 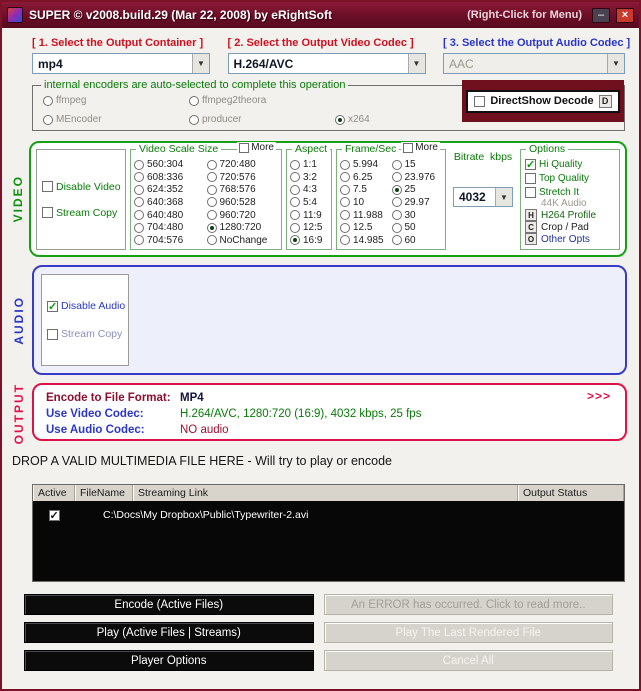 I want to click on fps-option-7.5: 7.5, so click(x=366, y=189).